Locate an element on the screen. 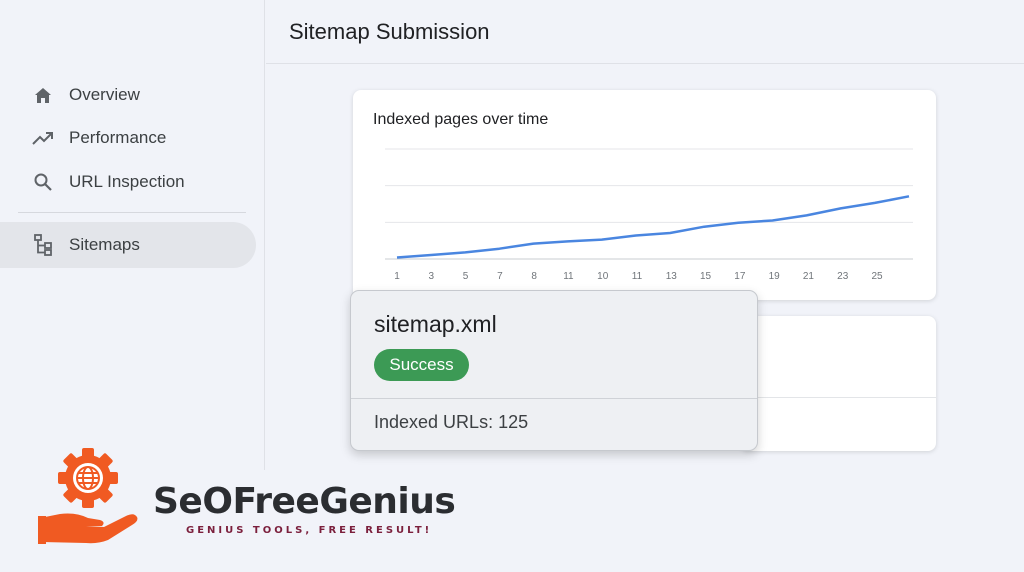 The height and width of the screenshot is (572, 1024). sidebar-item-overview: Overview is located at coordinates (128, 95).